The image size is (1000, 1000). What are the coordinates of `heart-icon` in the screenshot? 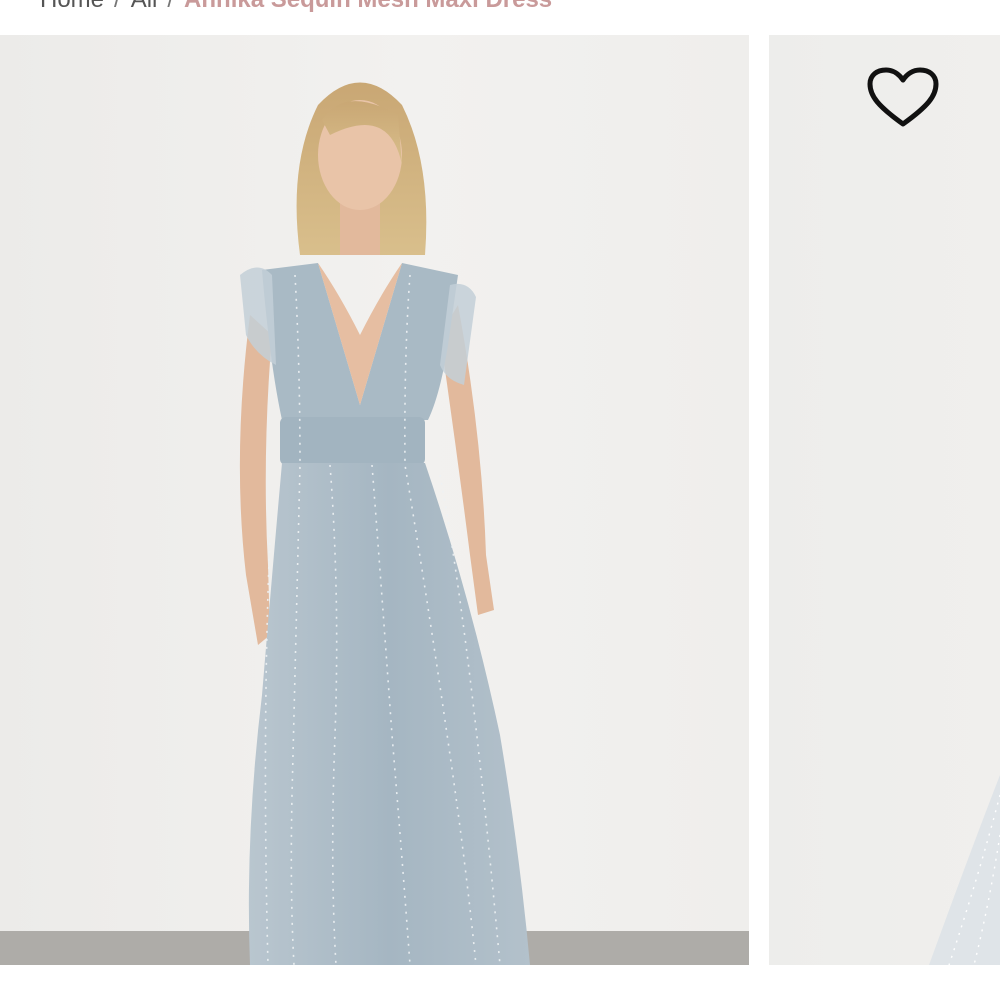 It's located at (903, 97).